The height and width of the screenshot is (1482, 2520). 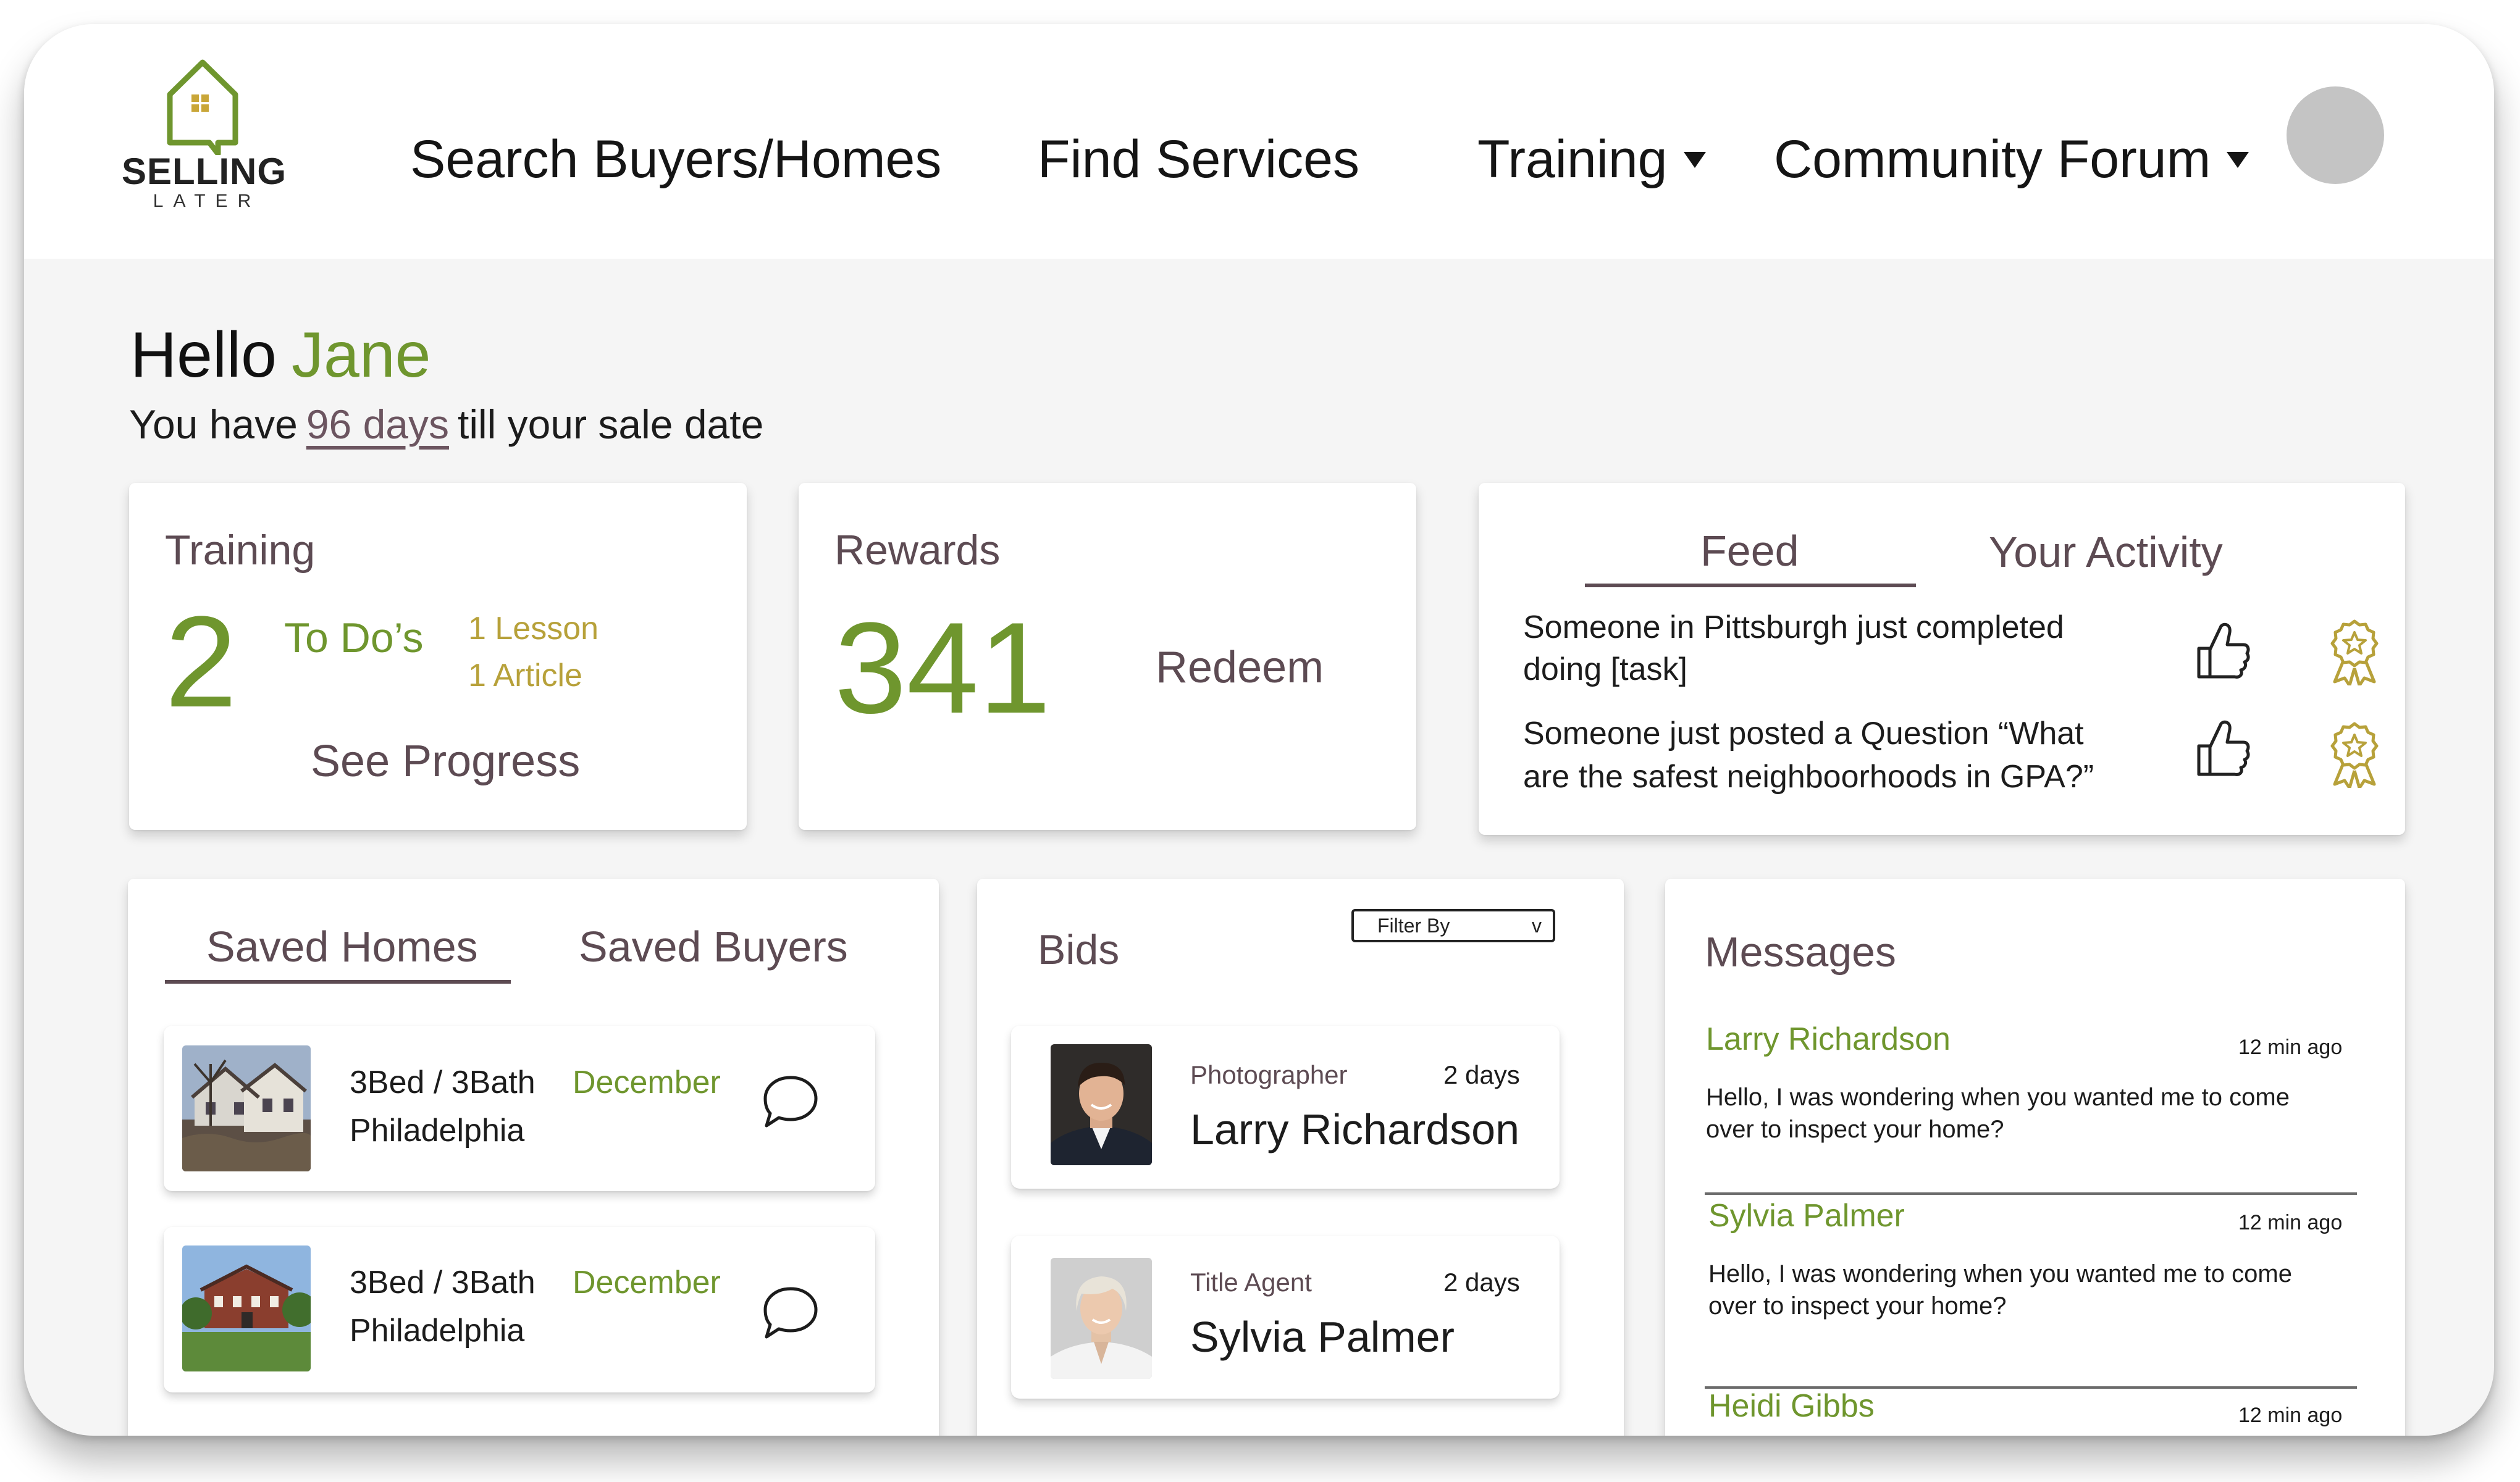 What do you see at coordinates (1269, 1074) in the screenshot?
I see `bidder-role: Photographer` at bounding box center [1269, 1074].